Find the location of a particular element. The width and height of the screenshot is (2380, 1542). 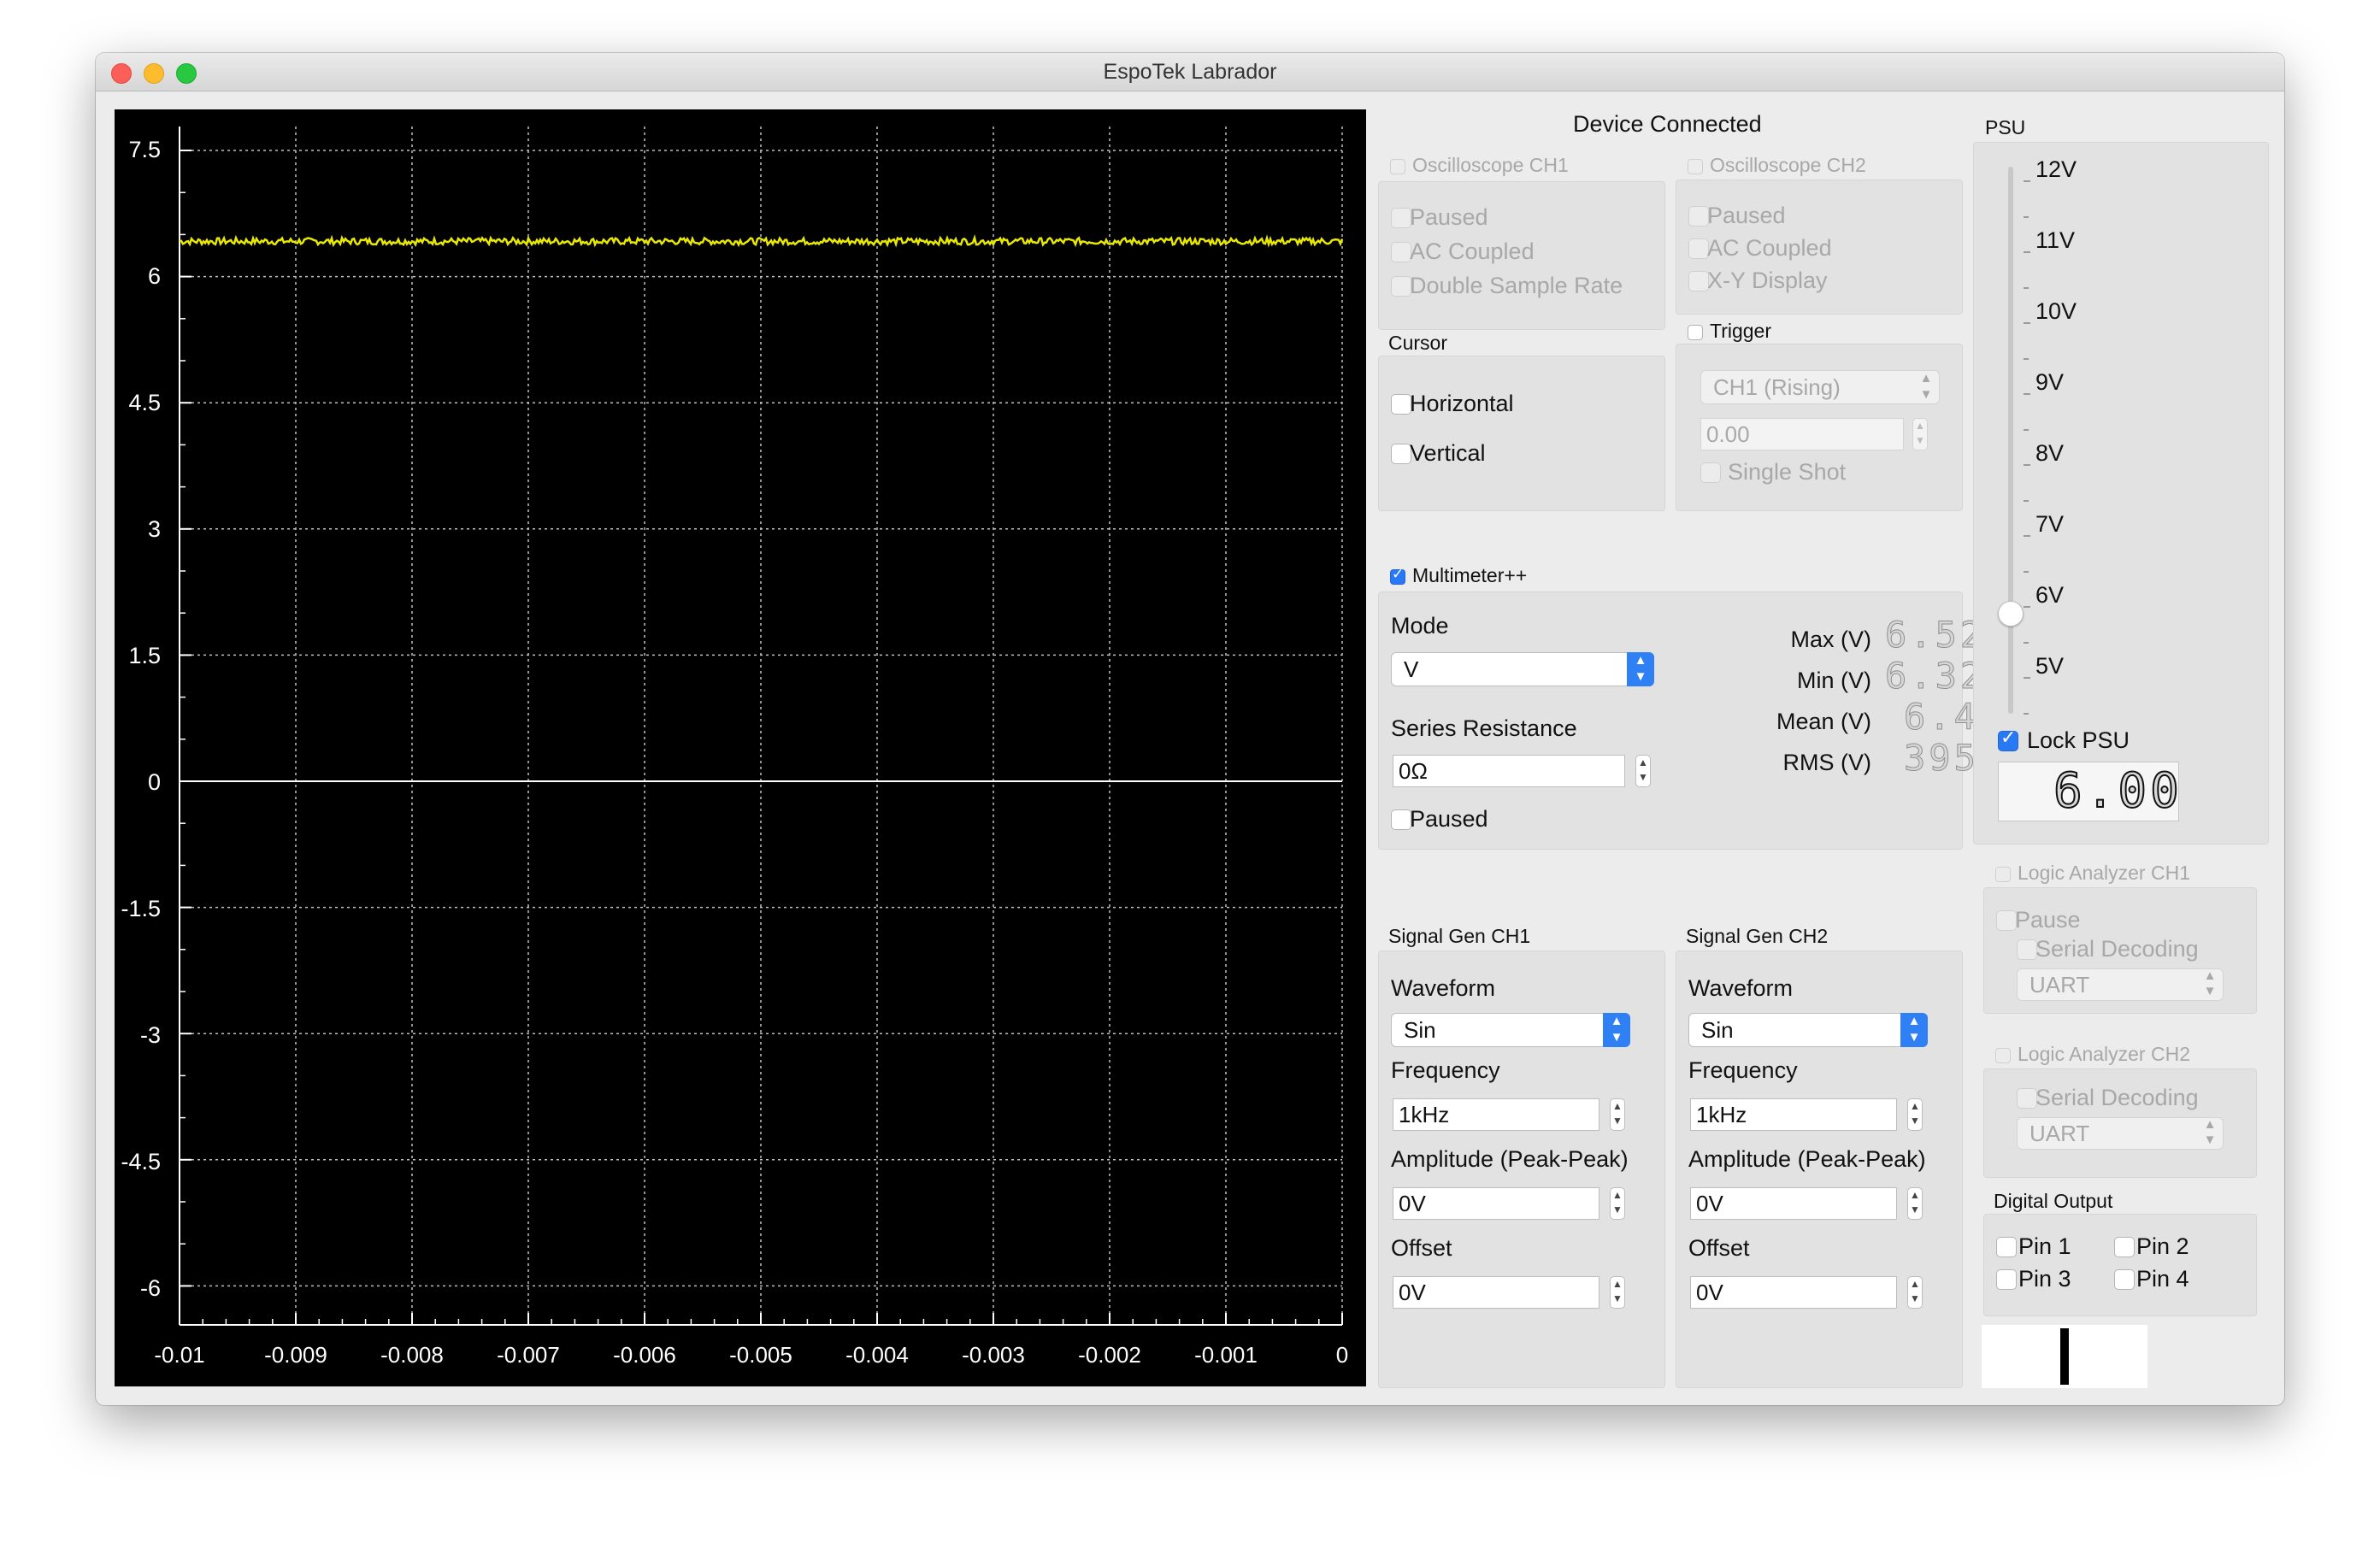

osc-ch2-group: Paused AC Coupled X-Y Display is located at coordinates (1820, 247).